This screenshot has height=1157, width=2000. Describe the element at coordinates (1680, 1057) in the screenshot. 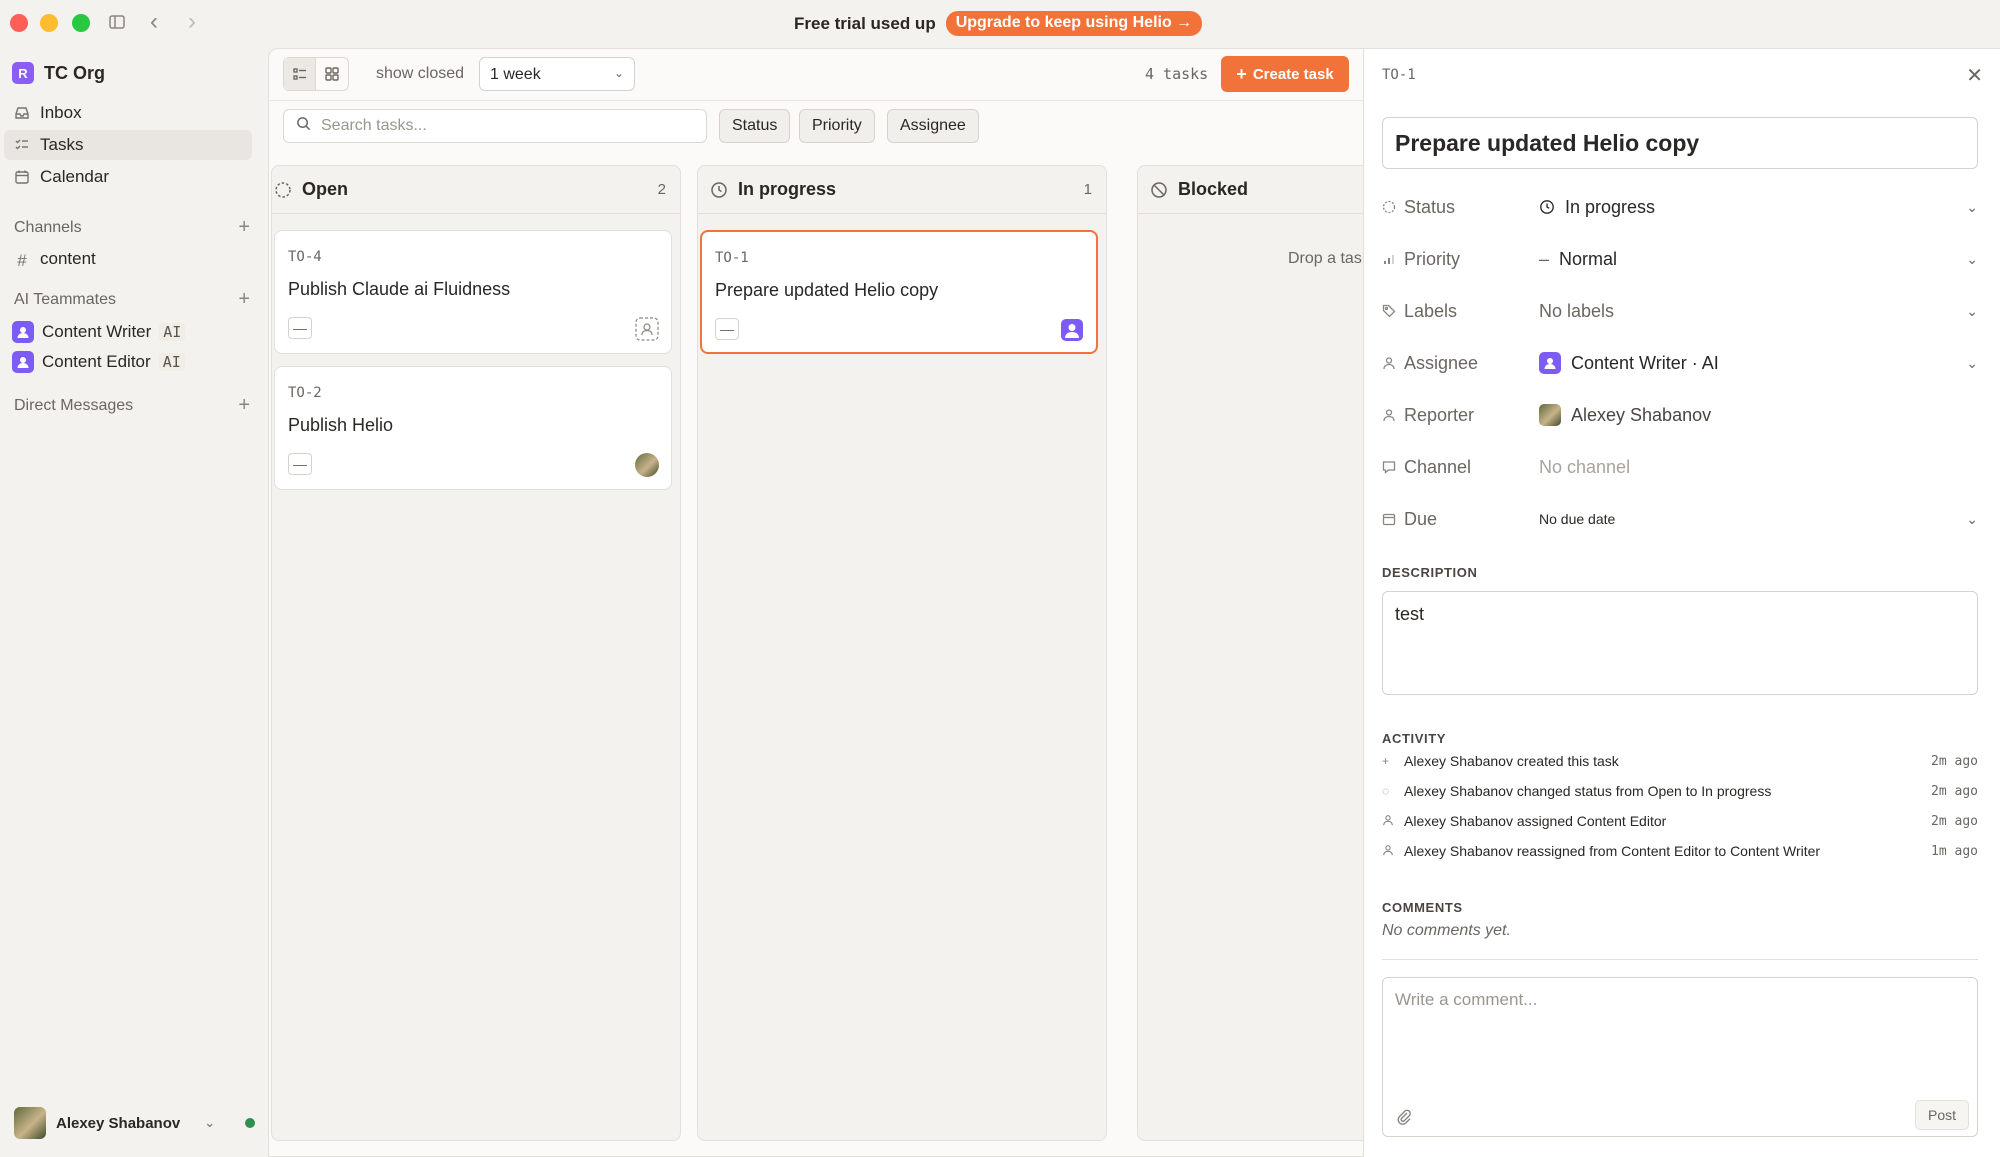

I see `comment-input: Write a comment... Post` at that location.